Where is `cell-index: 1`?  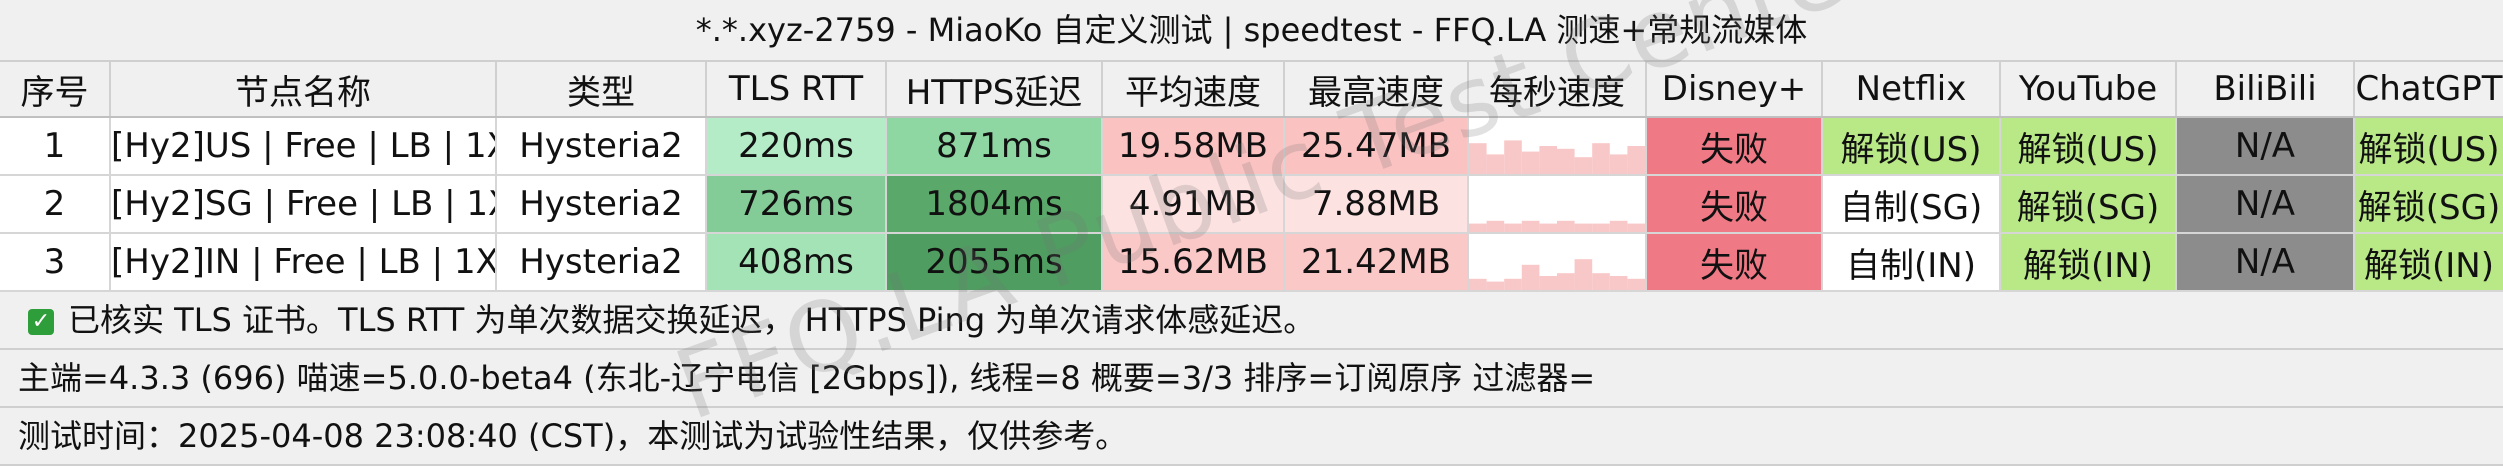
cell-index: 1 is located at coordinates (55, 146).